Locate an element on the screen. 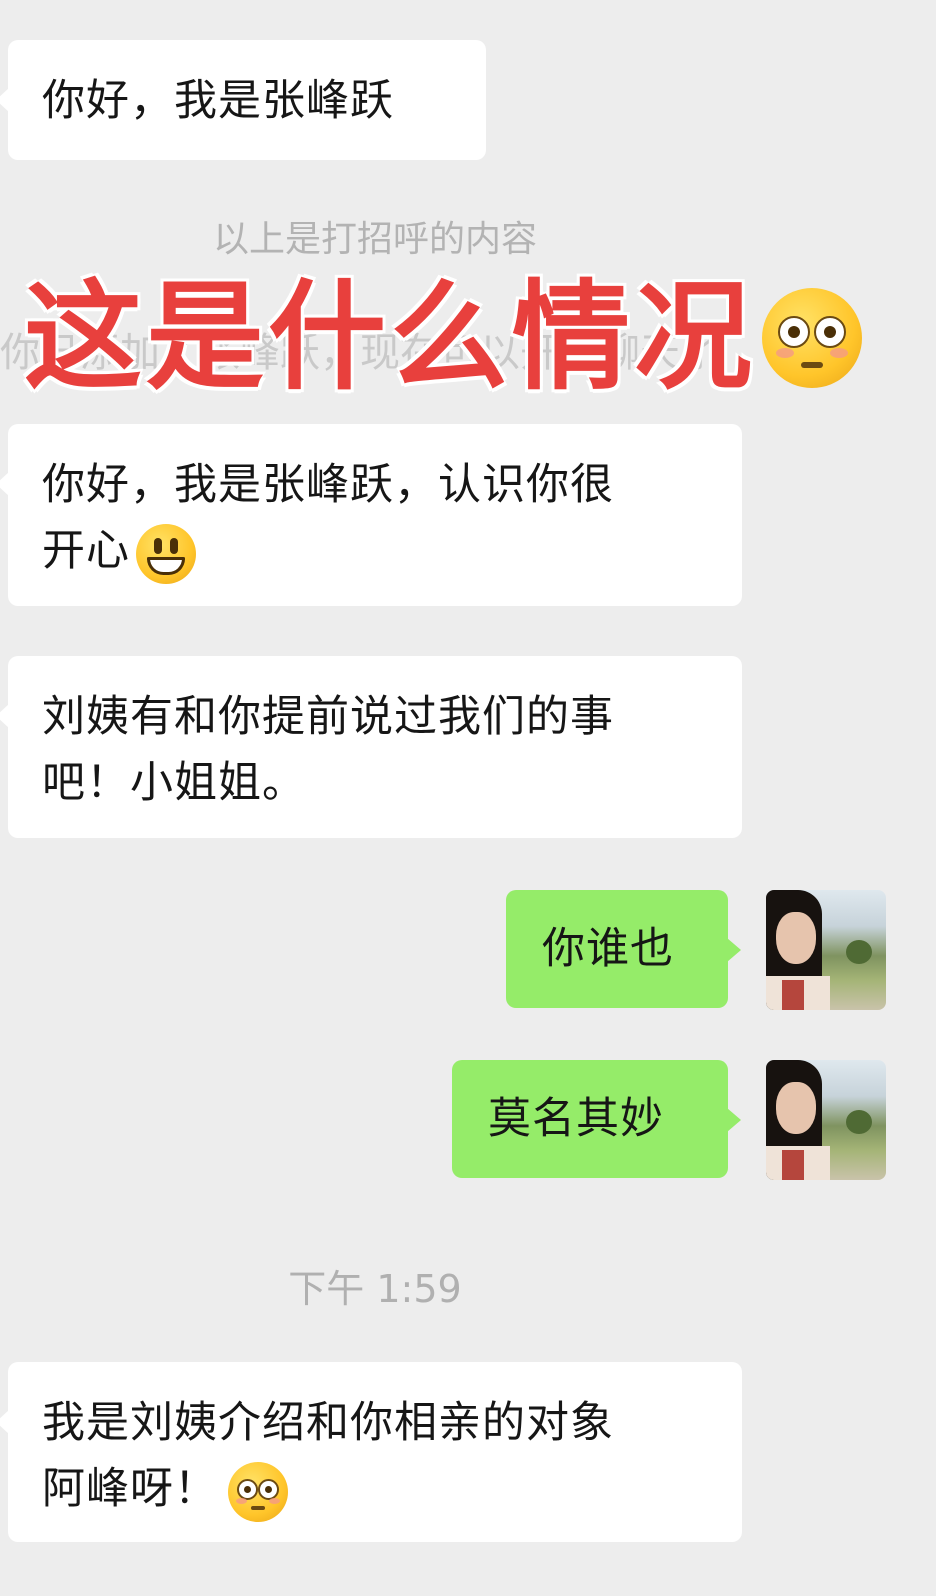 The height and width of the screenshot is (1596, 936). message-text: 莫名其妙 is located at coordinates (576, 1119).